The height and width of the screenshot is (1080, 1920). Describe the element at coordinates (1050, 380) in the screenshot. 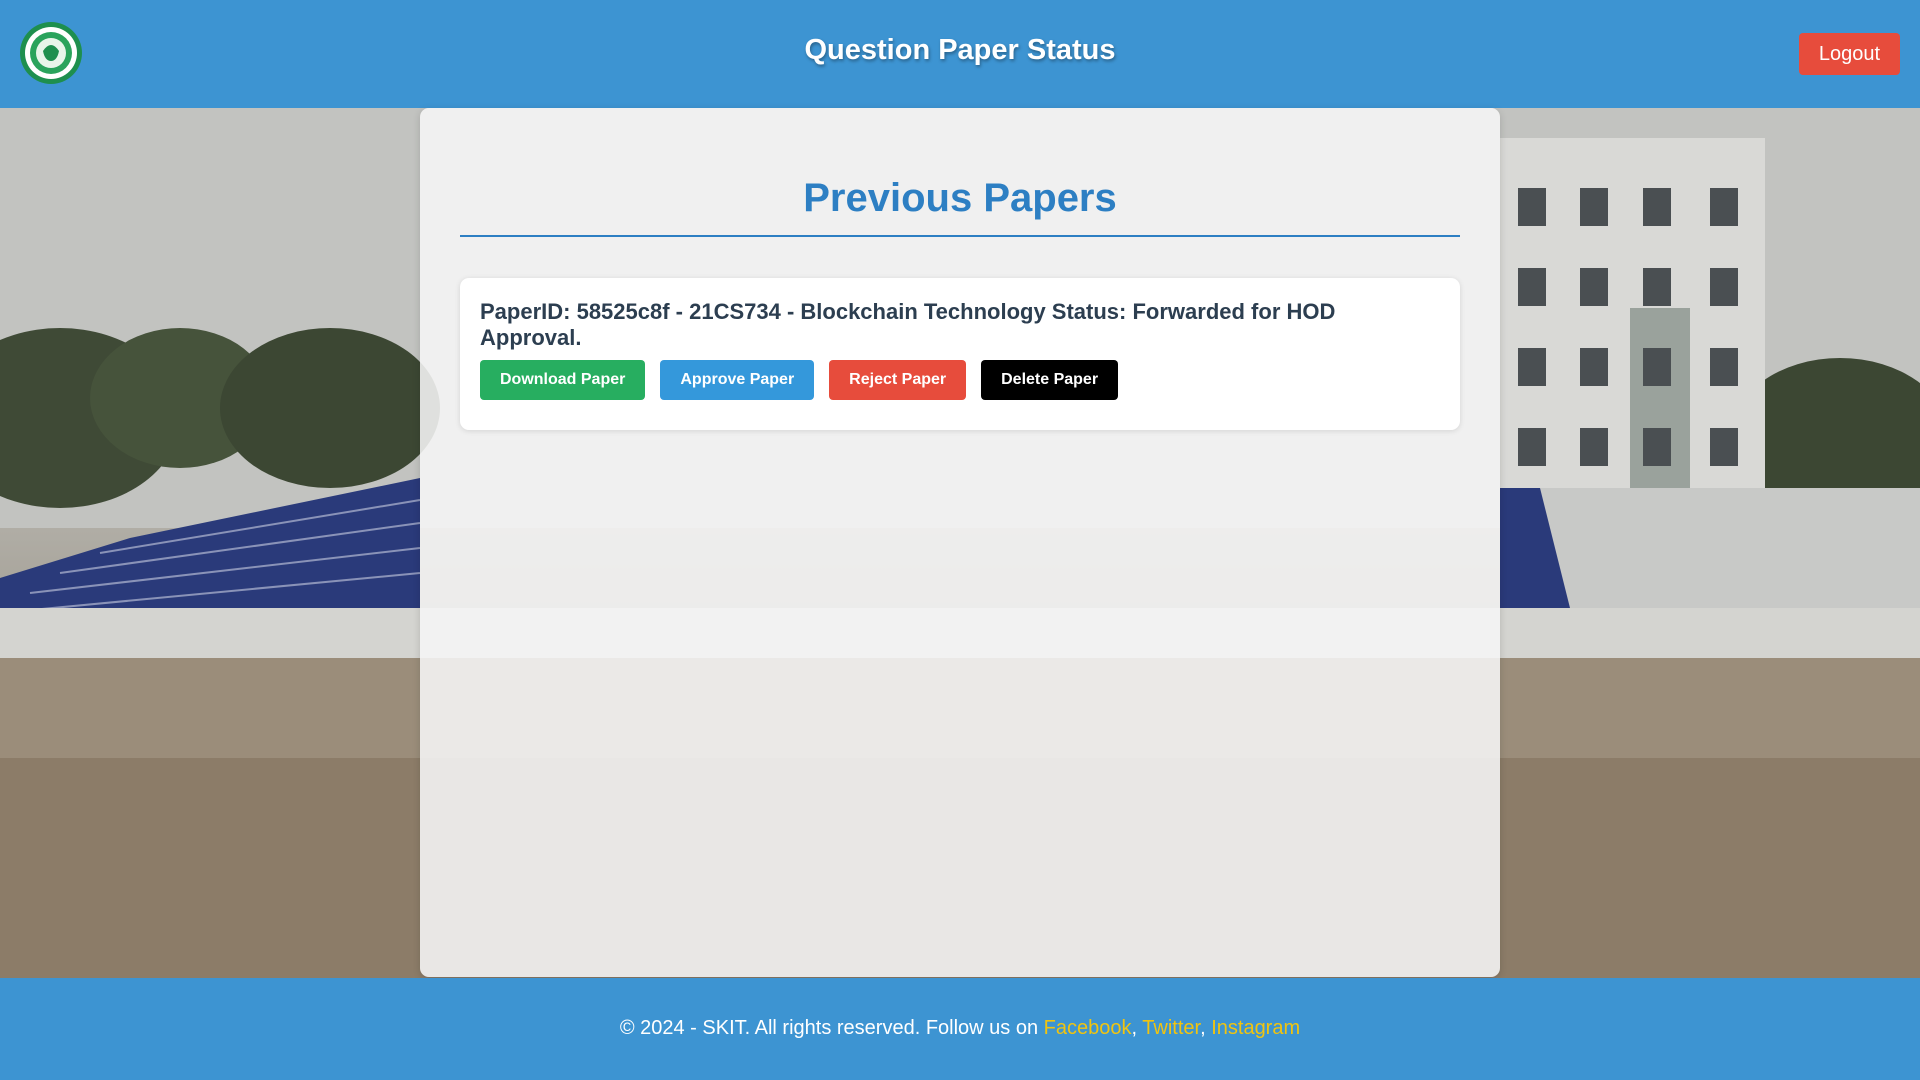

I see `delete-paper-button: Delete Paper` at that location.